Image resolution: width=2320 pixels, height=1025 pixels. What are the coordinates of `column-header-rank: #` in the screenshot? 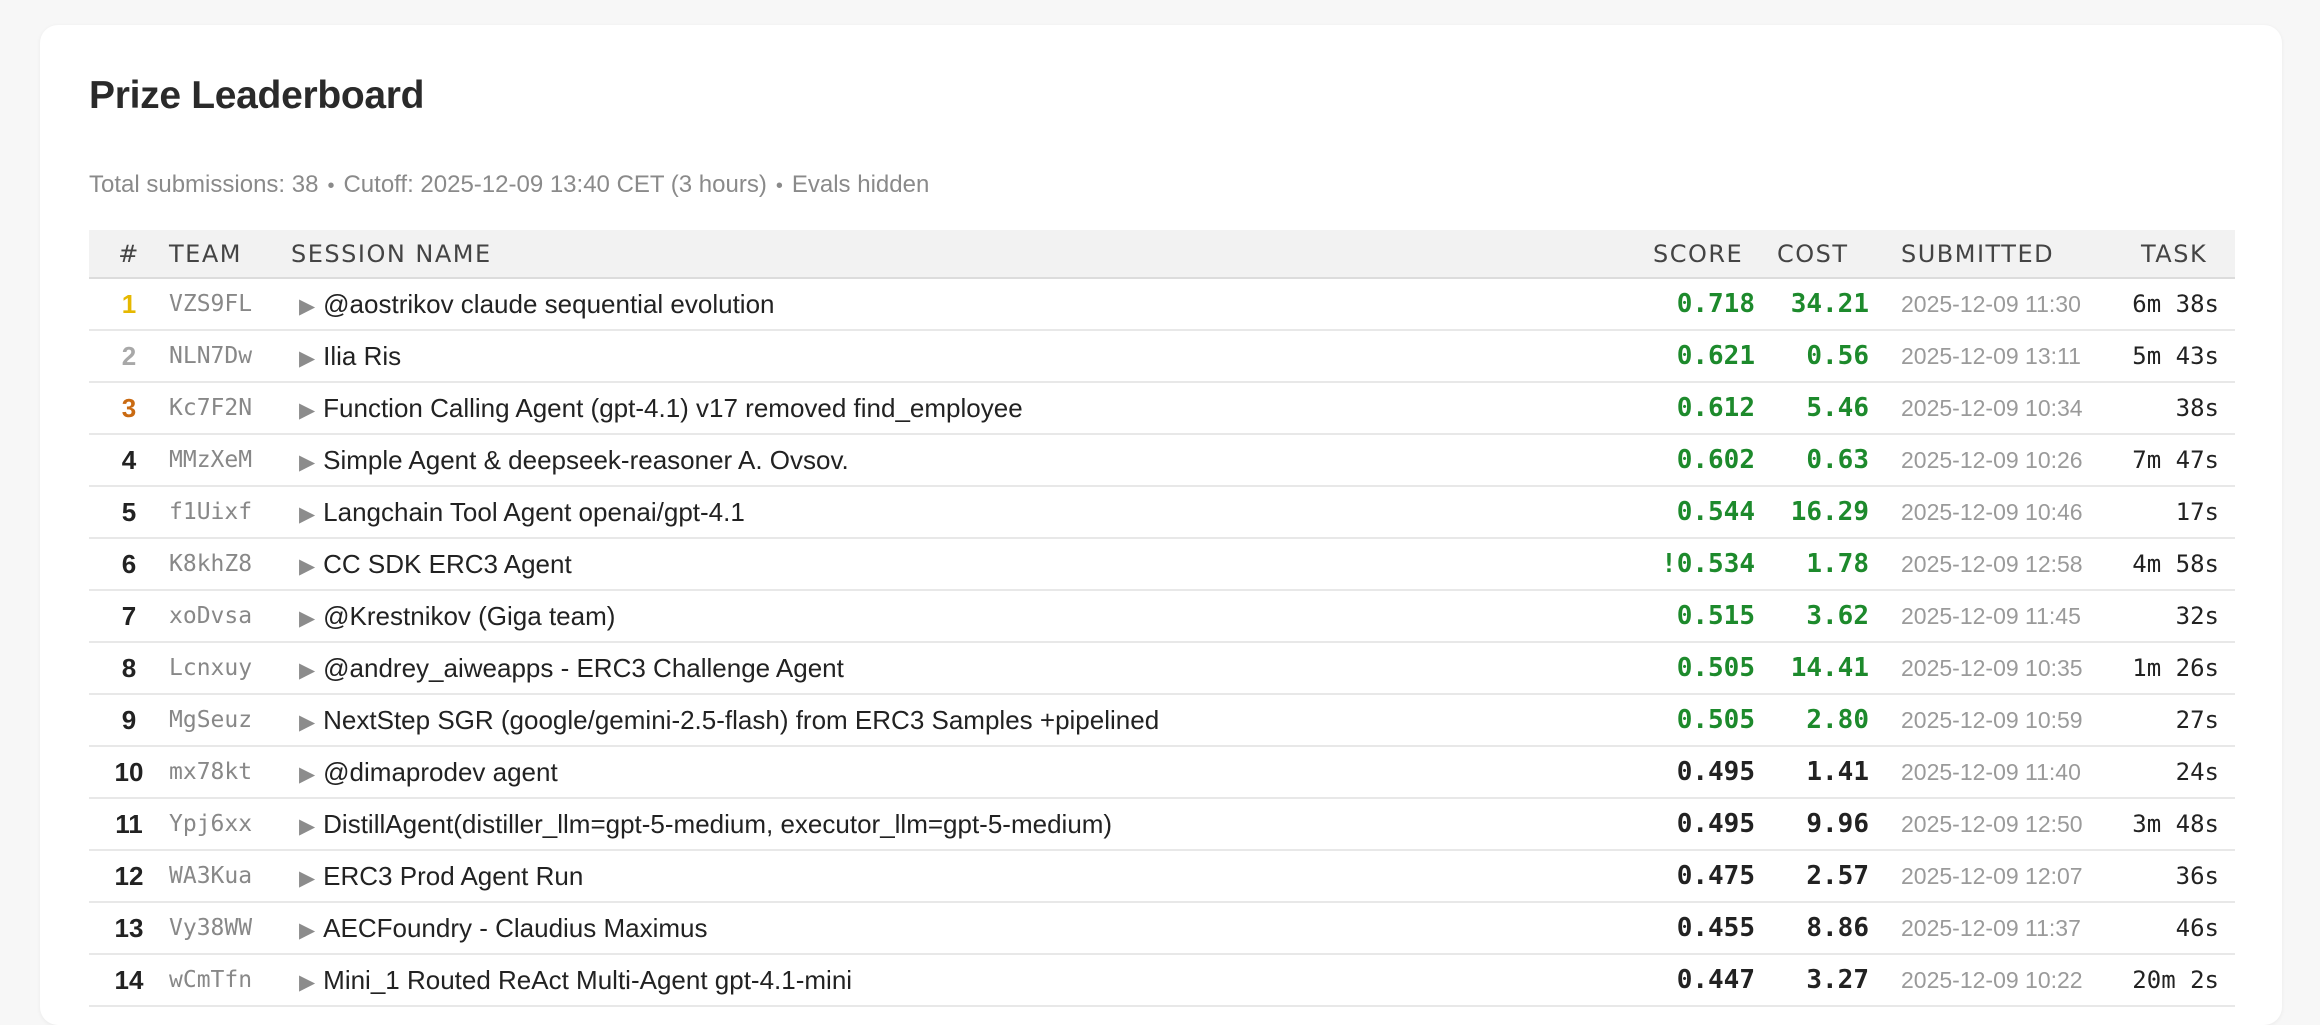 It's located at (129, 254).